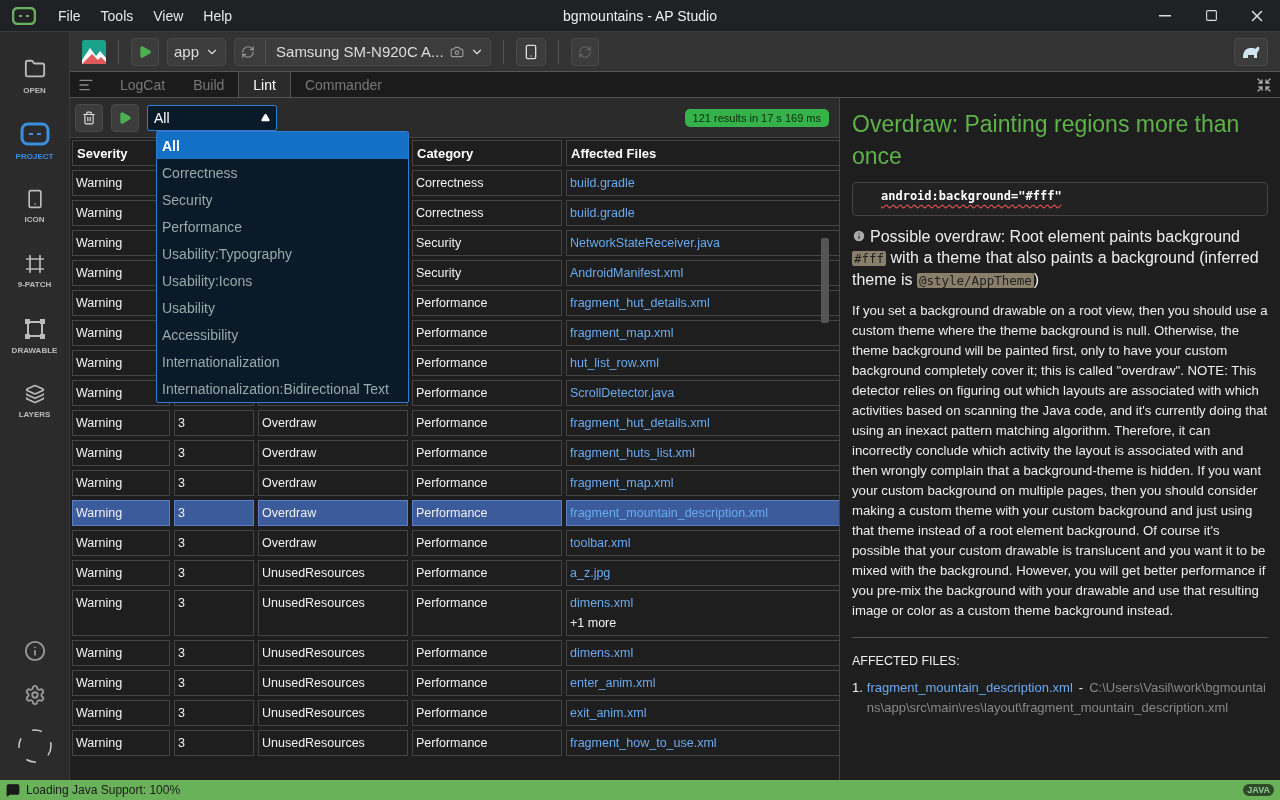  What do you see at coordinates (857, 688) in the screenshot?
I see `list-number: 1.` at bounding box center [857, 688].